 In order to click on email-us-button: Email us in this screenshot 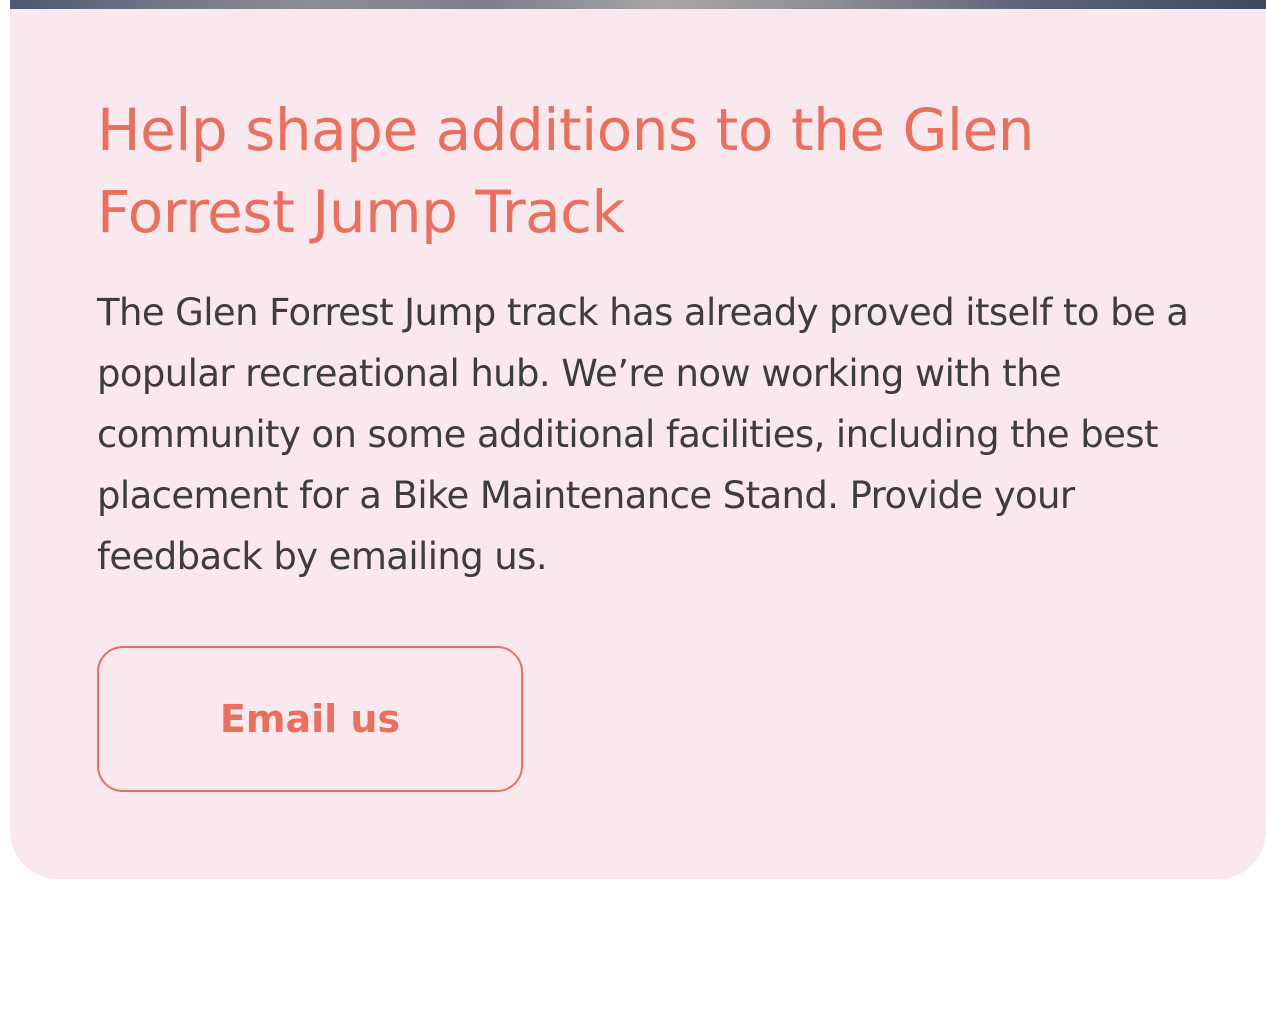, I will do `click(310, 719)`.